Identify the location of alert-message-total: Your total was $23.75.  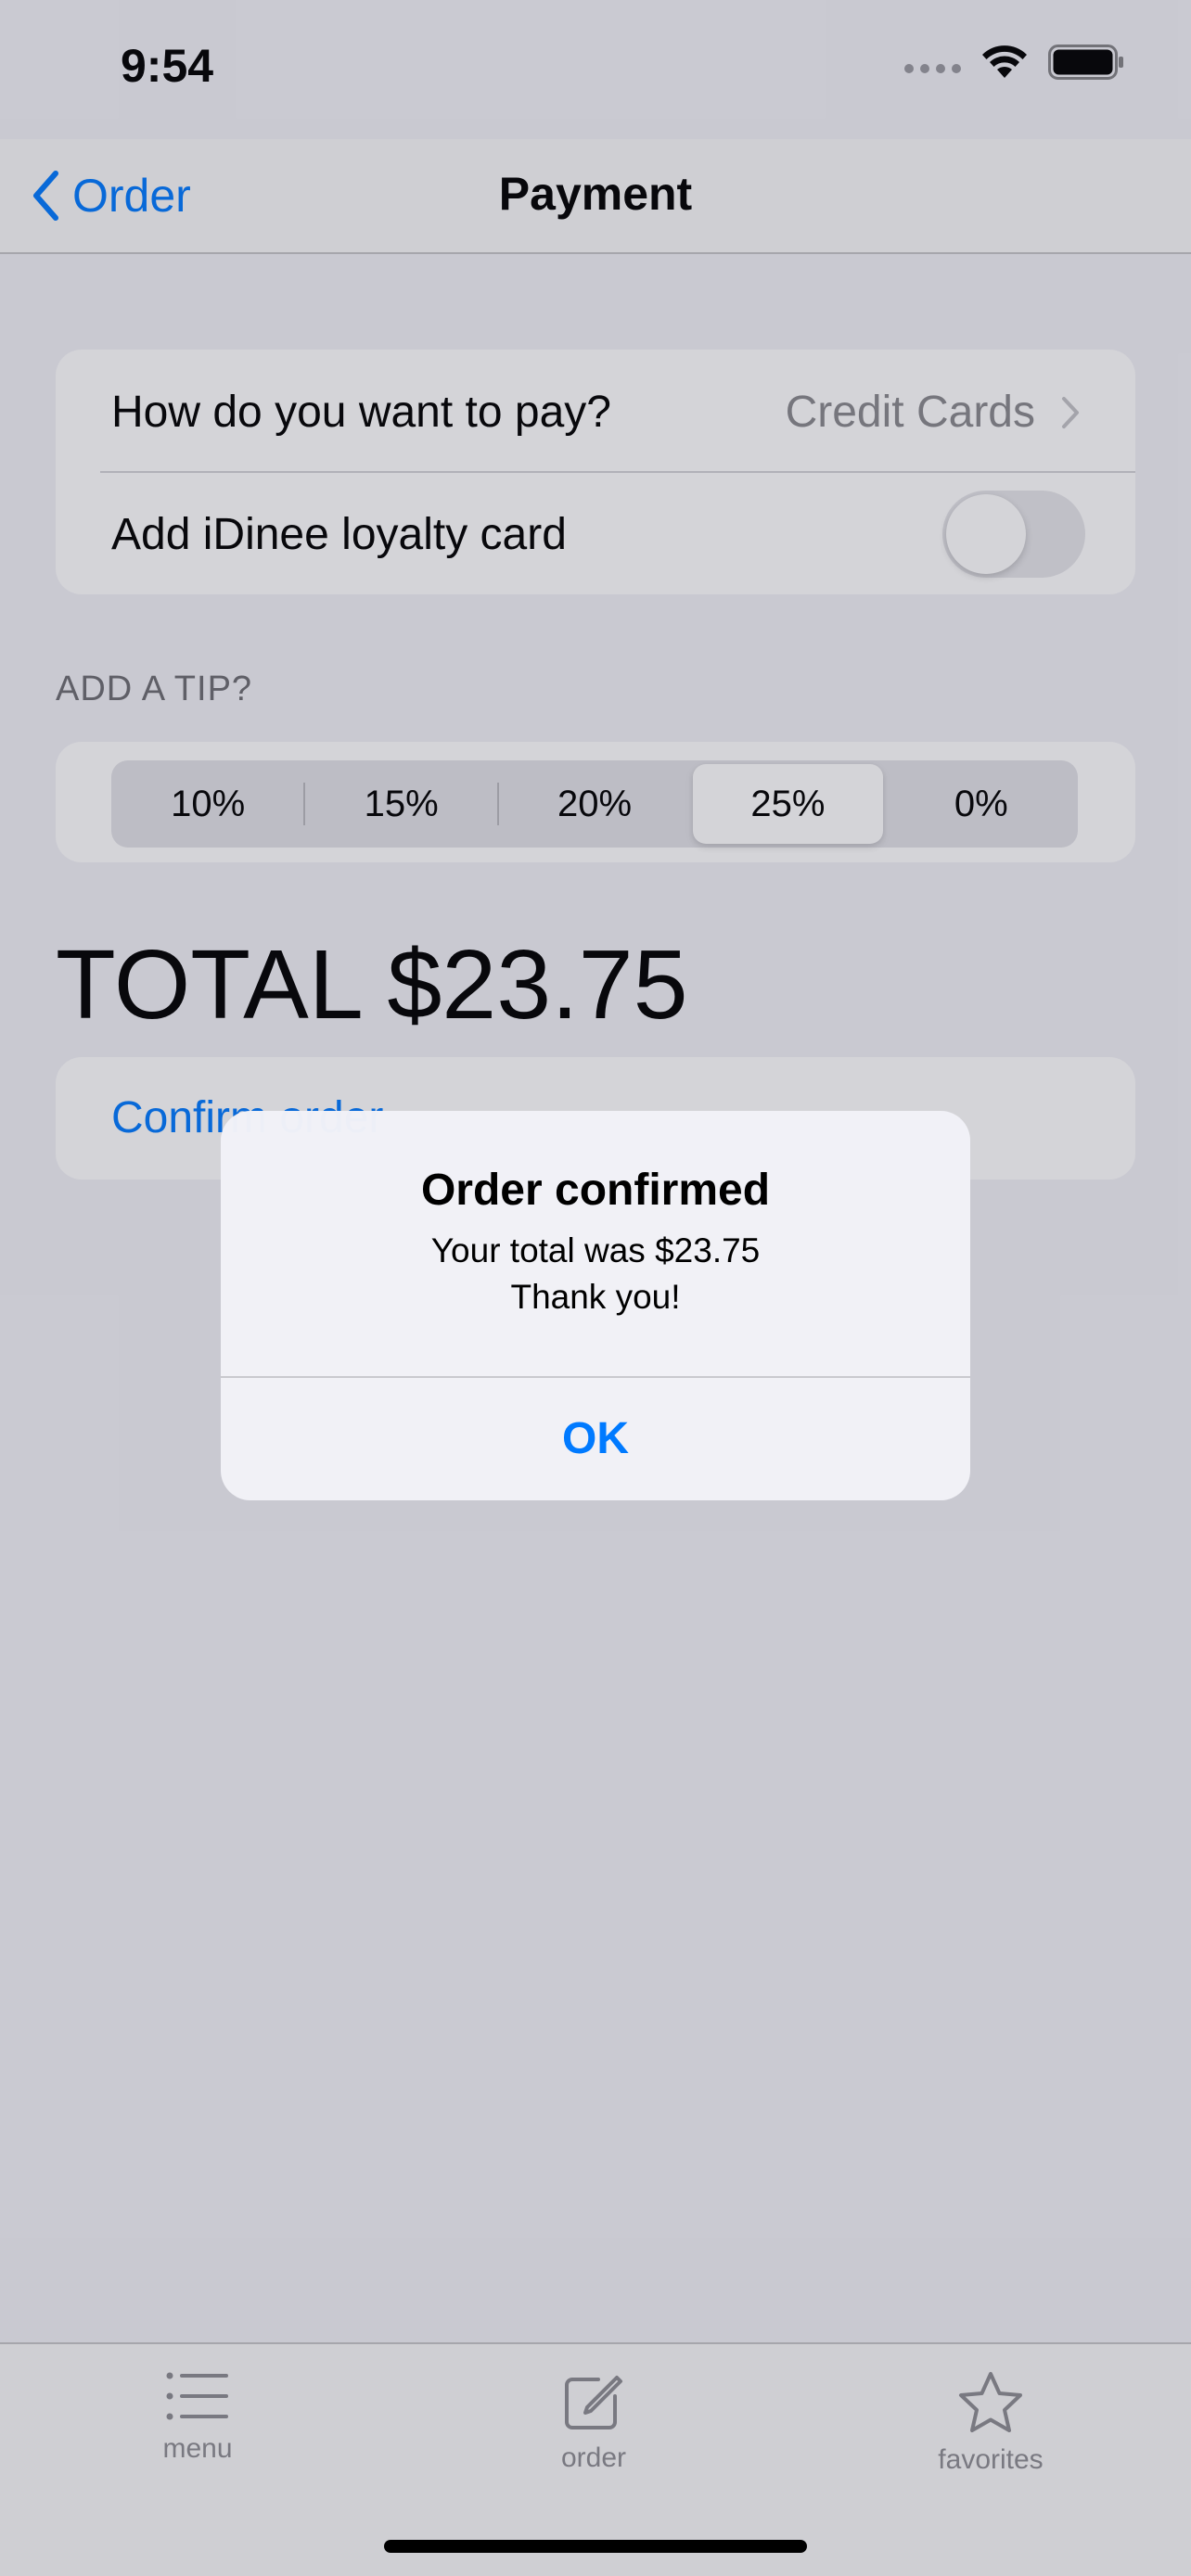
(595, 1250).